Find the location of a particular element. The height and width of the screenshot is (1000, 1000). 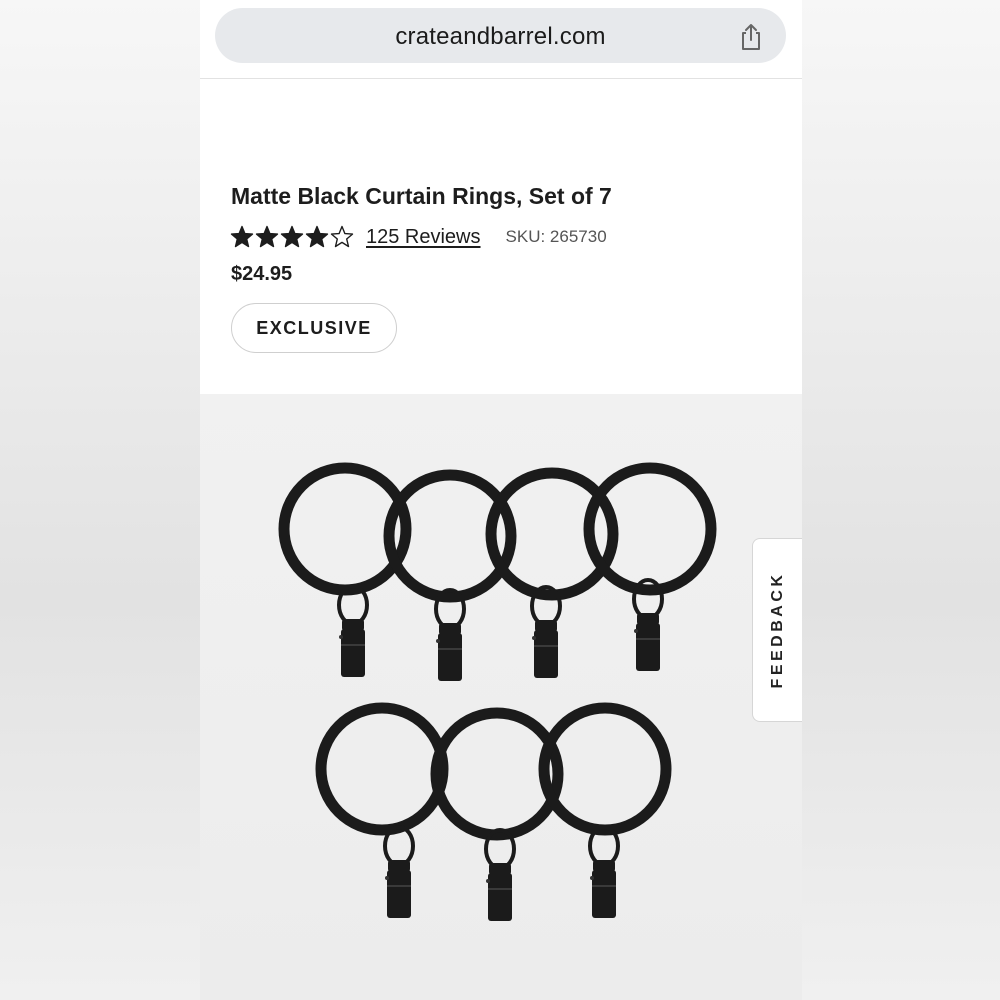

feedback-tab: FEEDBACK is located at coordinates (777, 630).